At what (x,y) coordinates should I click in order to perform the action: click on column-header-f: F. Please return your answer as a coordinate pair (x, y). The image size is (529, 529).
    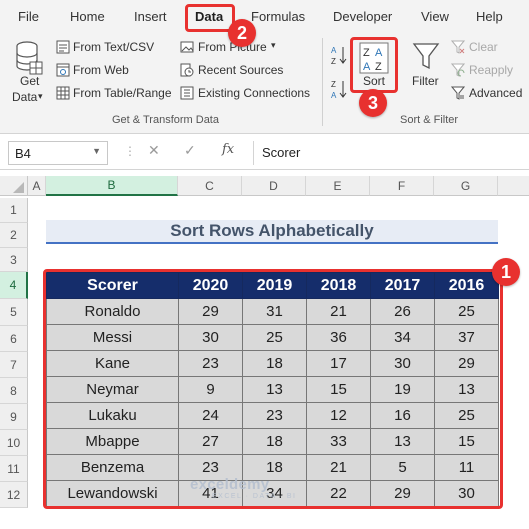
    Looking at the image, I should click on (402, 186).